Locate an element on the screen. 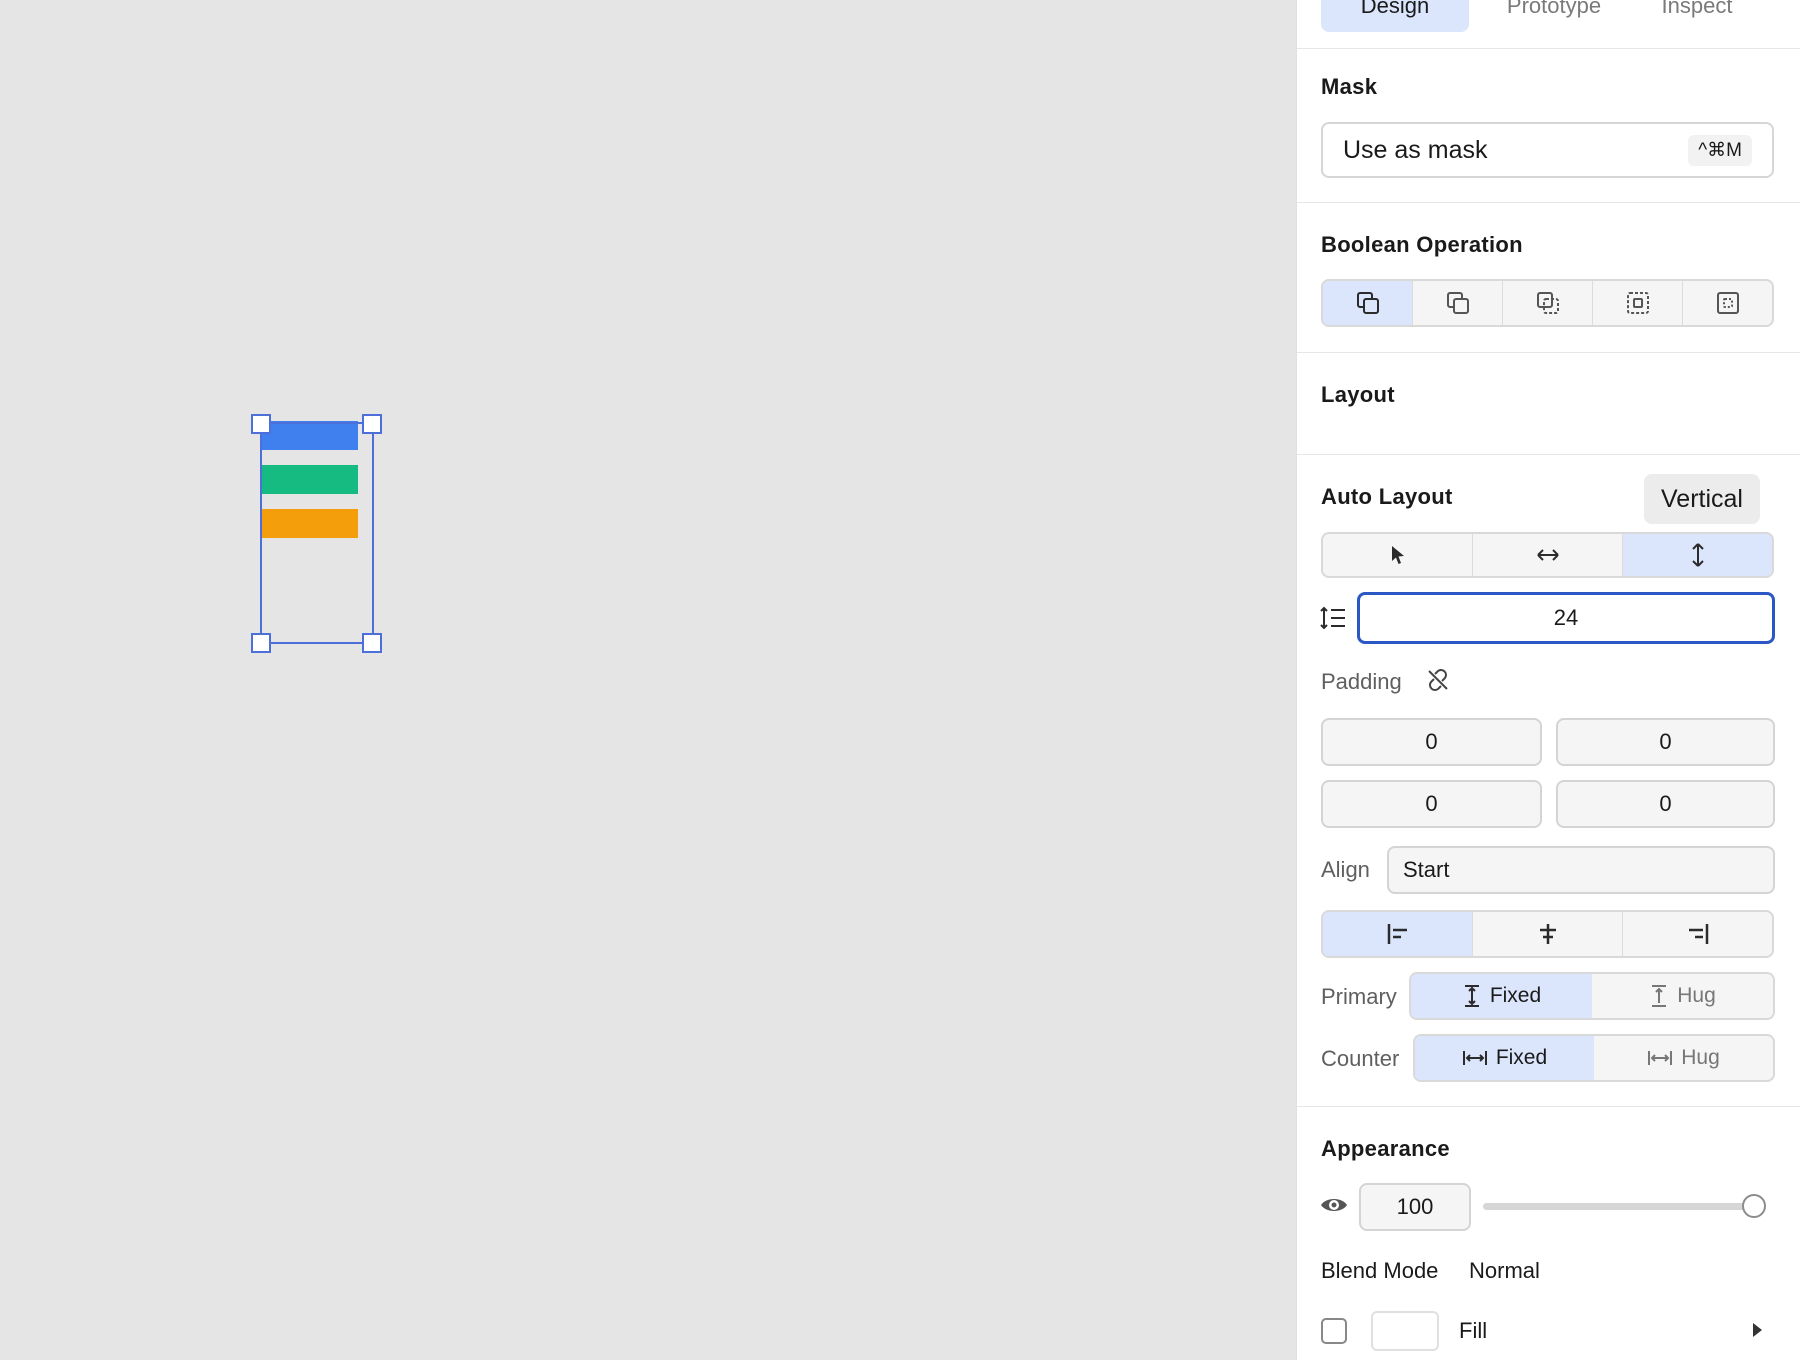  padding-left-input: 0 is located at coordinates (1665, 804).